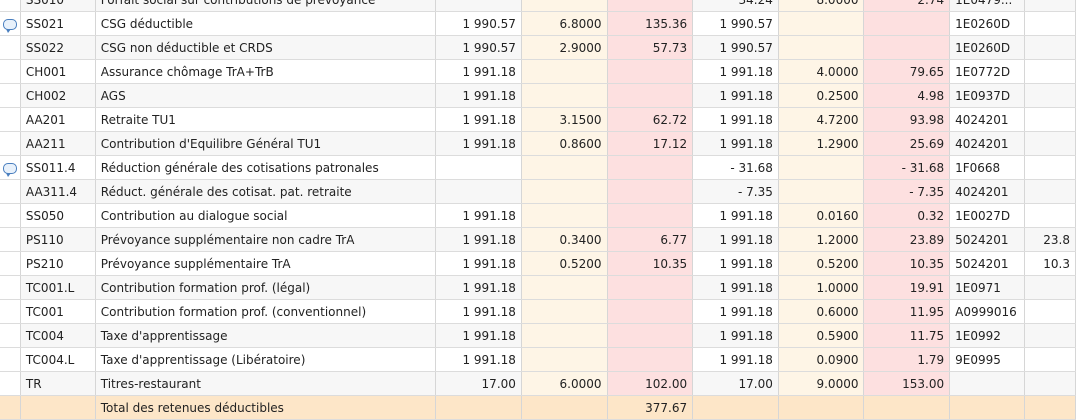 Image resolution: width=1076 pixels, height=420 pixels. I want to click on employer-amount-cell: 25.69, so click(907, 143).